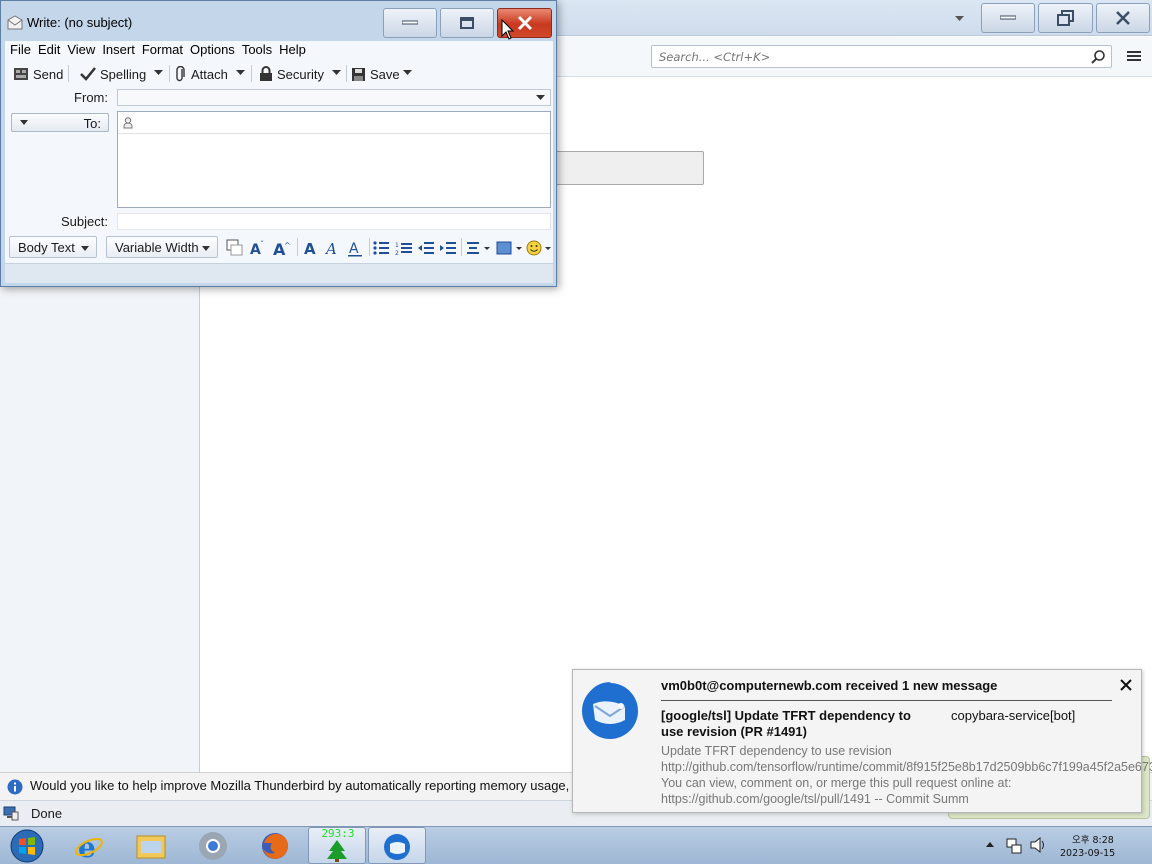 The image size is (1152, 864). I want to click on alert-divider, so click(886, 700).